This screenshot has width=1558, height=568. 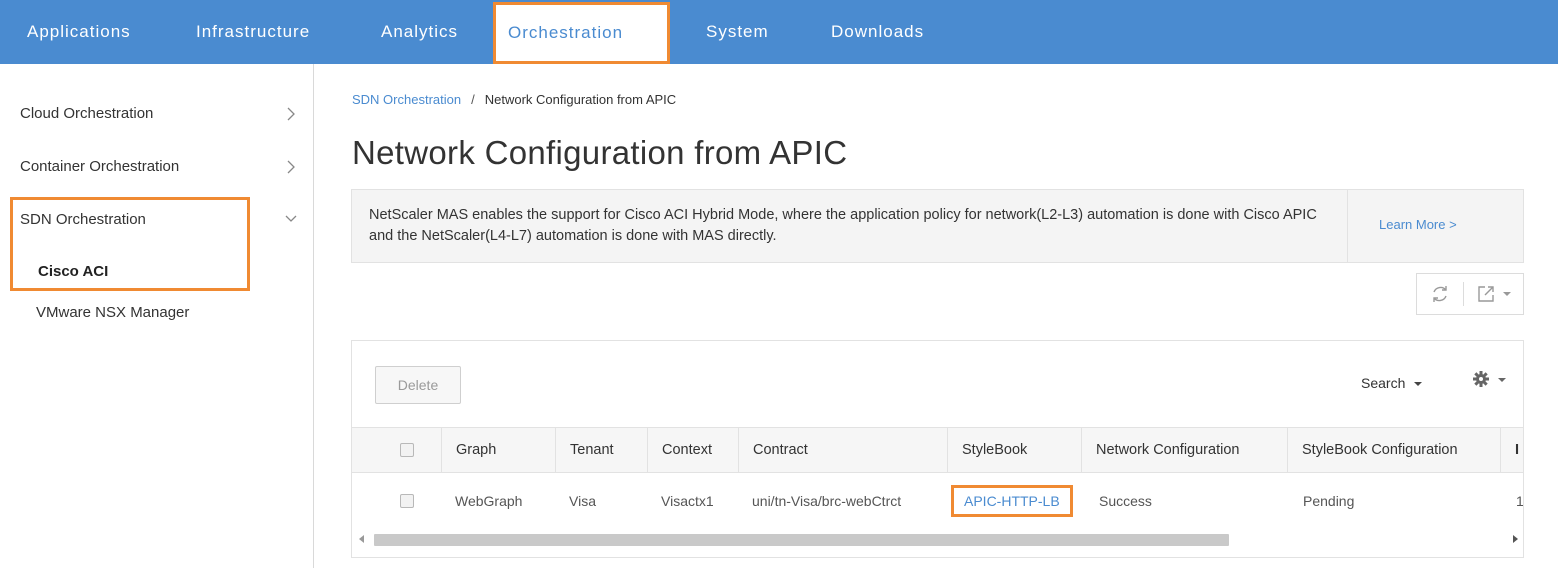 I want to click on cell-context: Visactx1, so click(x=687, y=500).